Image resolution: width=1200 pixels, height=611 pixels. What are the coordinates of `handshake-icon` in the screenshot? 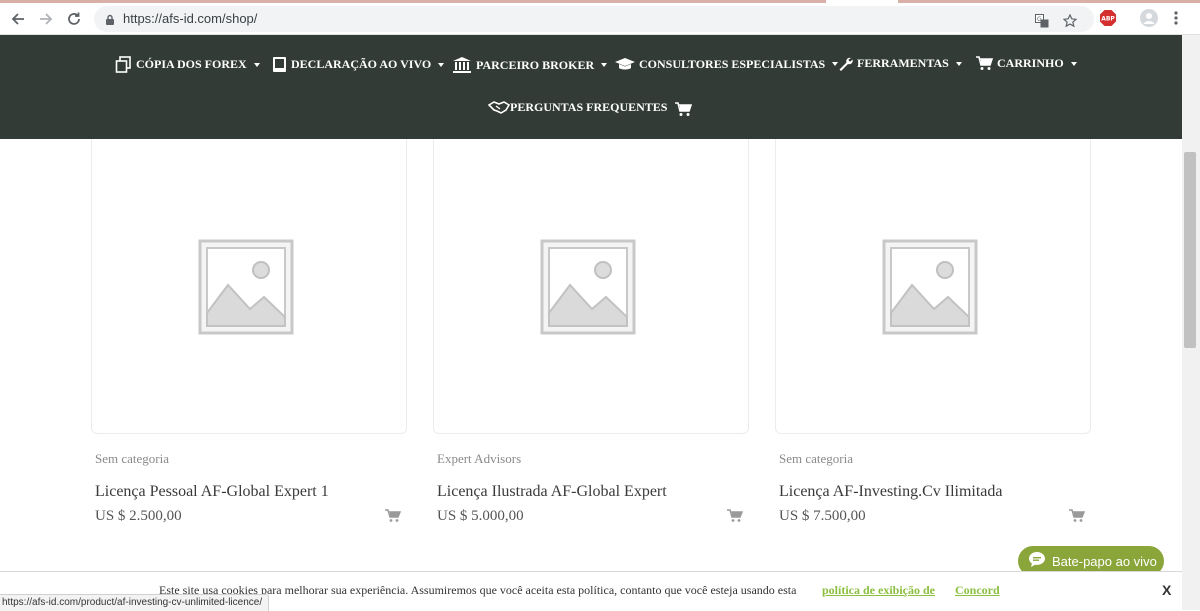 It's located at (499, 107).